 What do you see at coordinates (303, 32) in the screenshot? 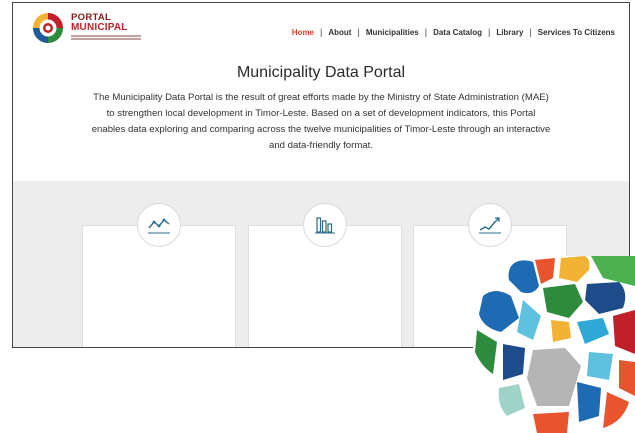
I see `nav-home: Home` at bounding box center [303, 32].